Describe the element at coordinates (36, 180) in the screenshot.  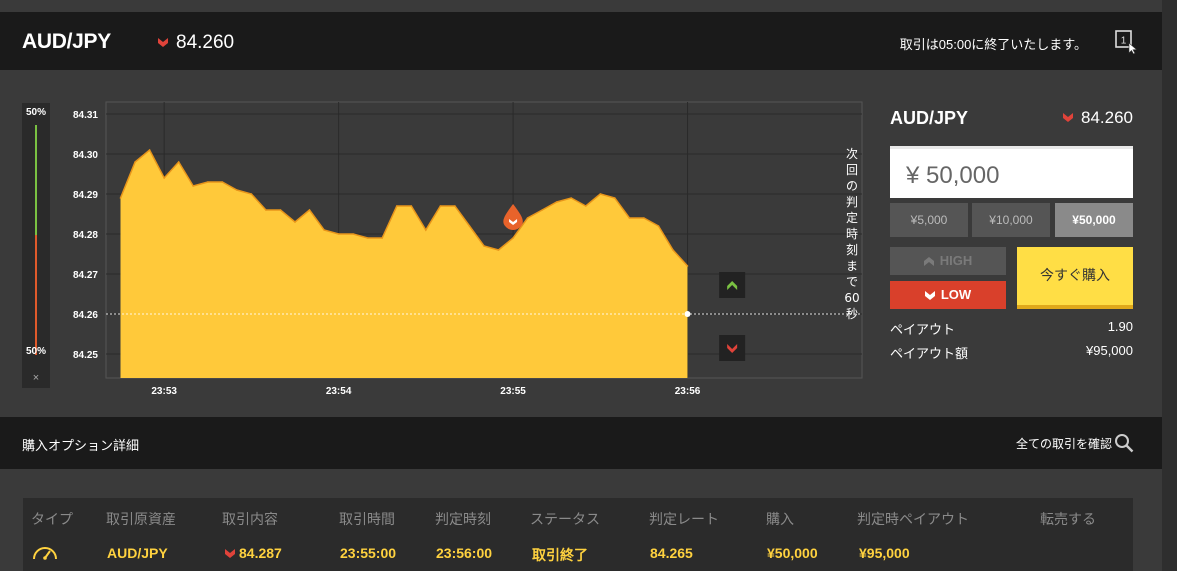
I see `high-sentiment-bar` at that location.